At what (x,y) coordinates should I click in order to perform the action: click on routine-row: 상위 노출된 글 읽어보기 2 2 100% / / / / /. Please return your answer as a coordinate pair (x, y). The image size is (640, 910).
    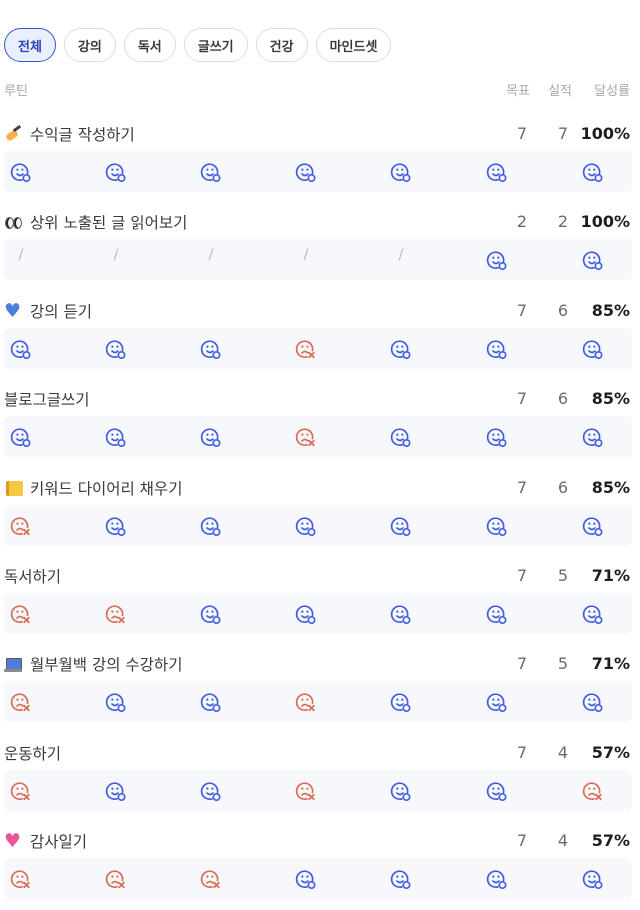
    Looking at the image, I should click on (320, 244).